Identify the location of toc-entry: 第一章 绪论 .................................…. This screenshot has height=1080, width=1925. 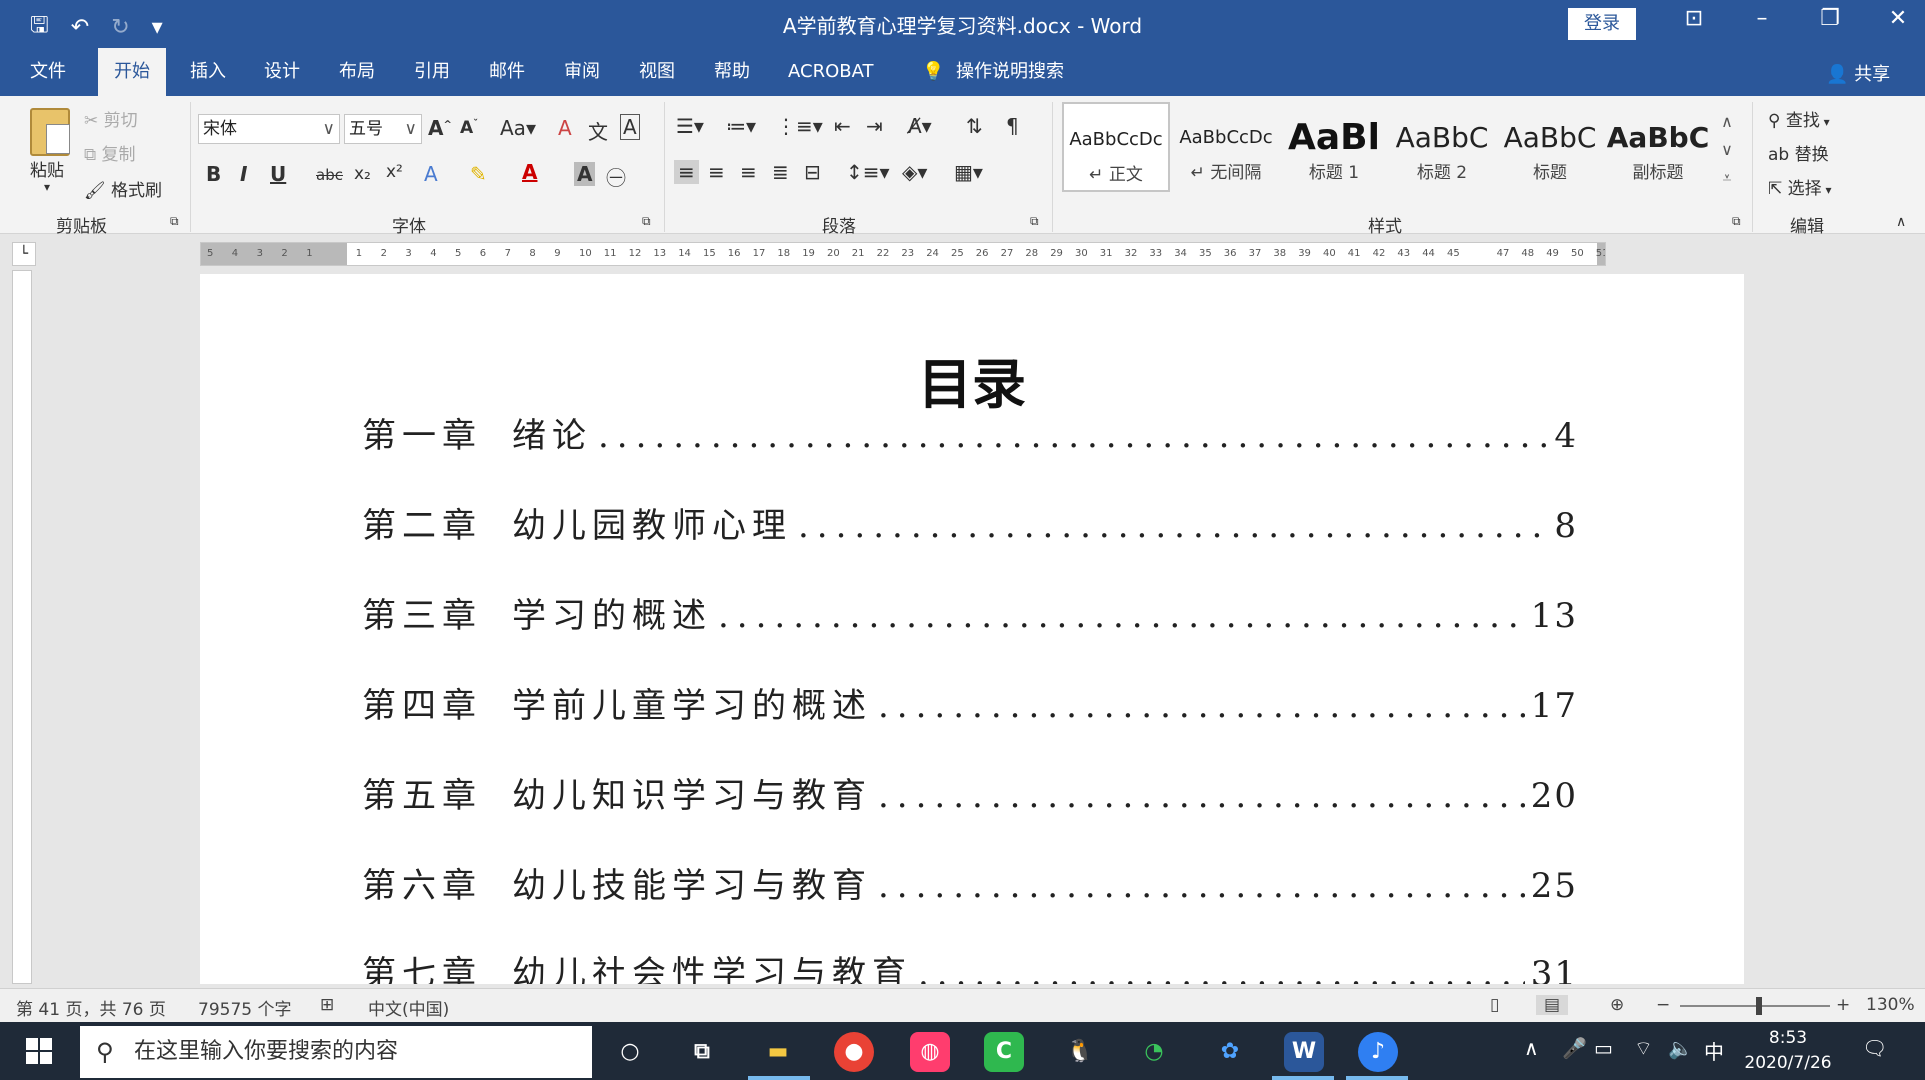
(970, 433).